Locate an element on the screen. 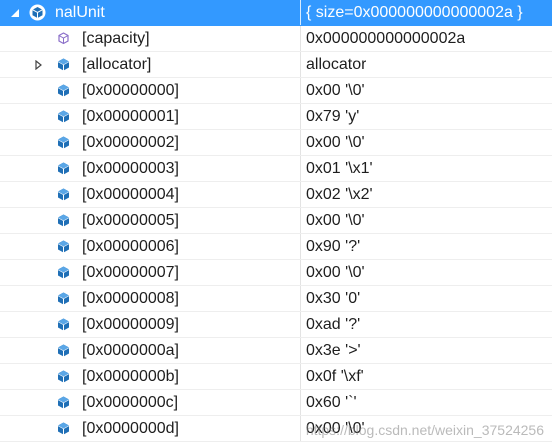 The width and height of the screenshot is (552, 446). item-name: [0x00000002] is located at coordinates (130, 142).